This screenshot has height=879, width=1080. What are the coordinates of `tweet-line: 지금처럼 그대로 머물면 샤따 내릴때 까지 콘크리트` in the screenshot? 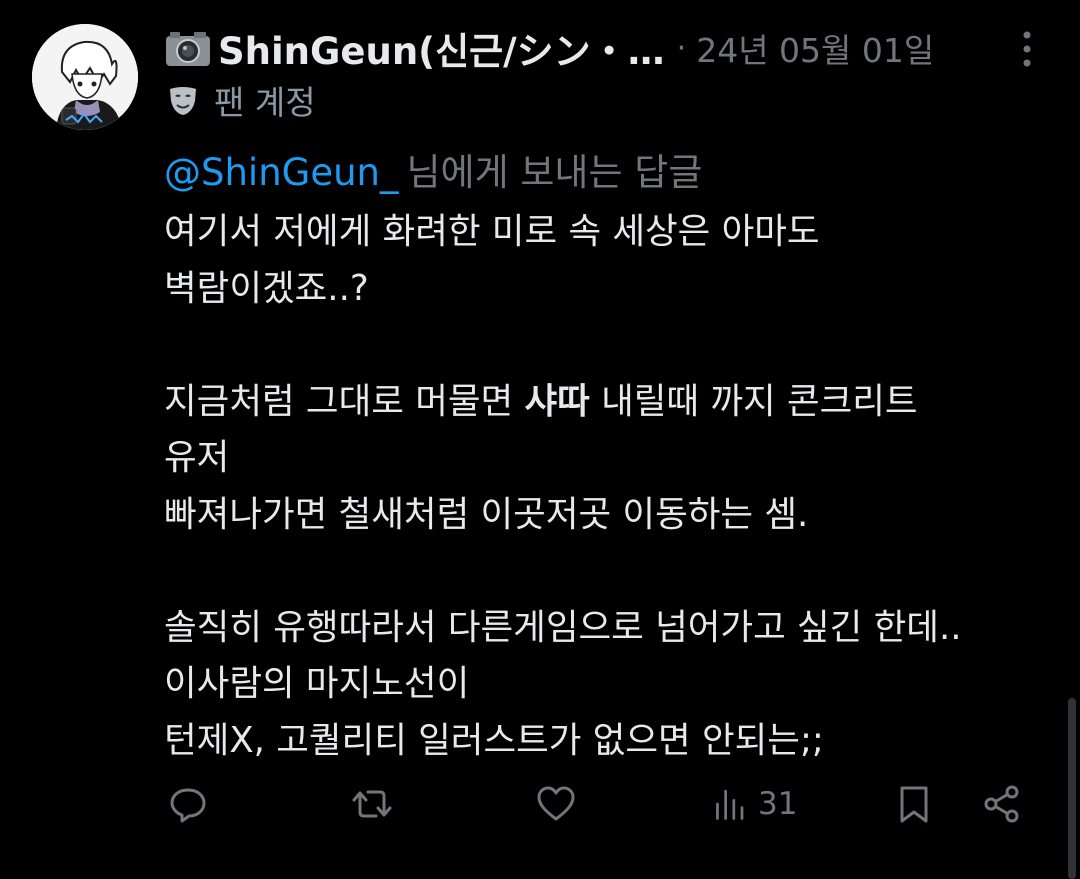 It's located at (604, 402).